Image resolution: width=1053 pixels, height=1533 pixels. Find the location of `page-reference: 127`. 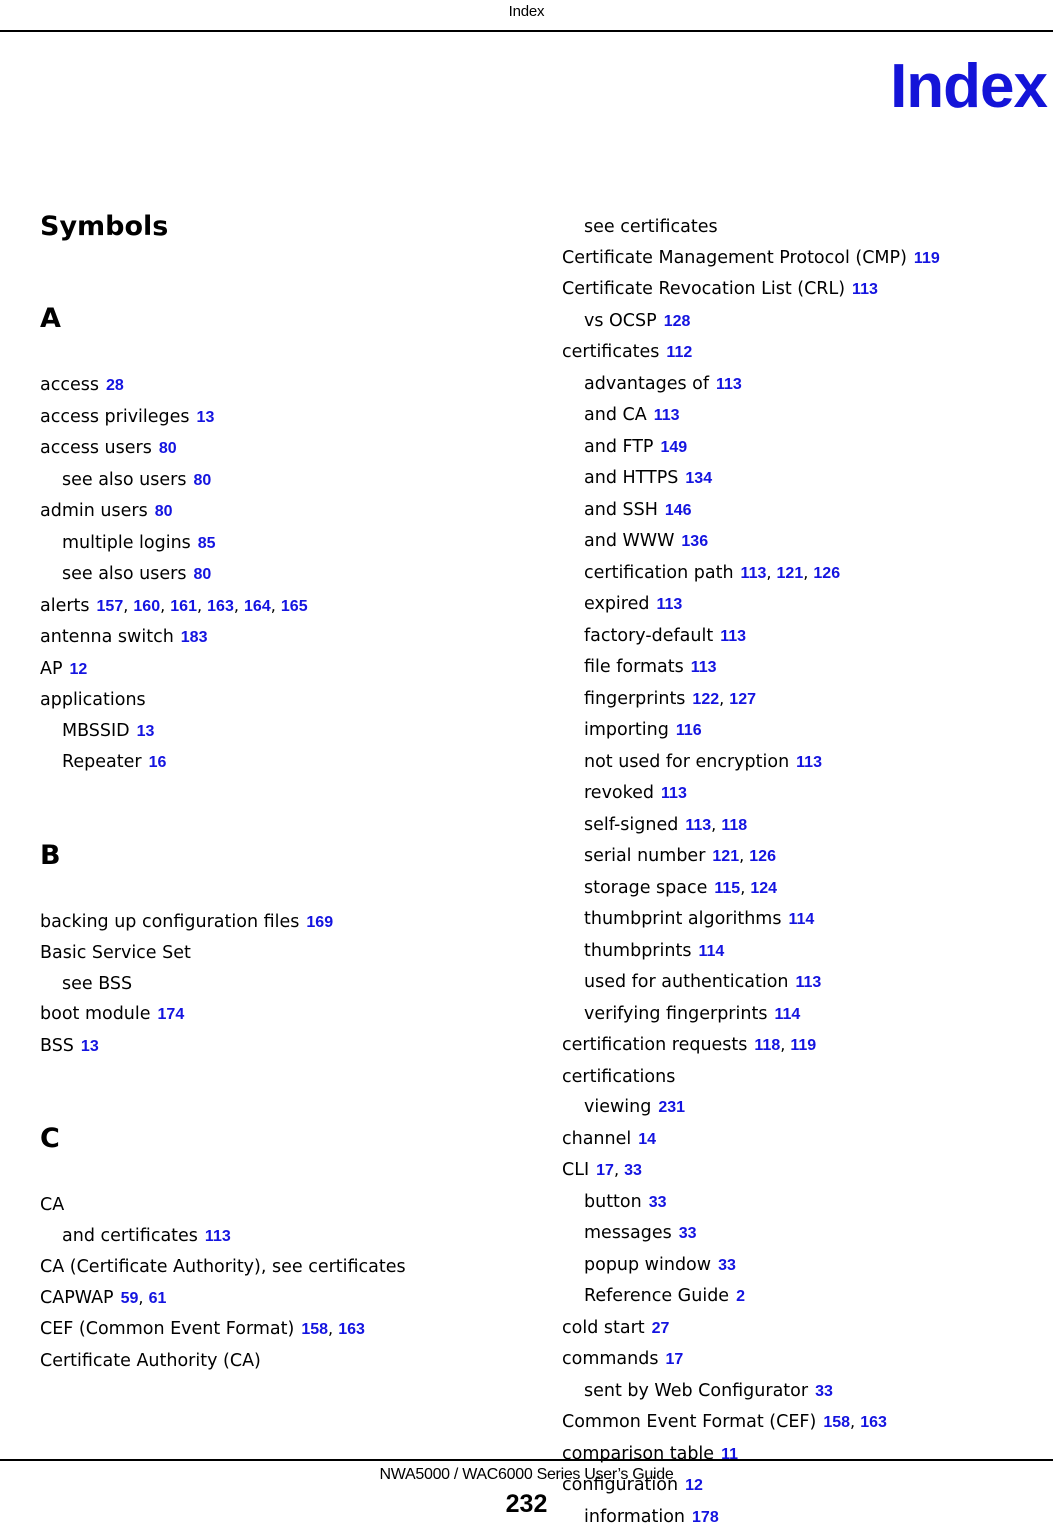

page-reference: 127 is located at coordinates (742, 699).